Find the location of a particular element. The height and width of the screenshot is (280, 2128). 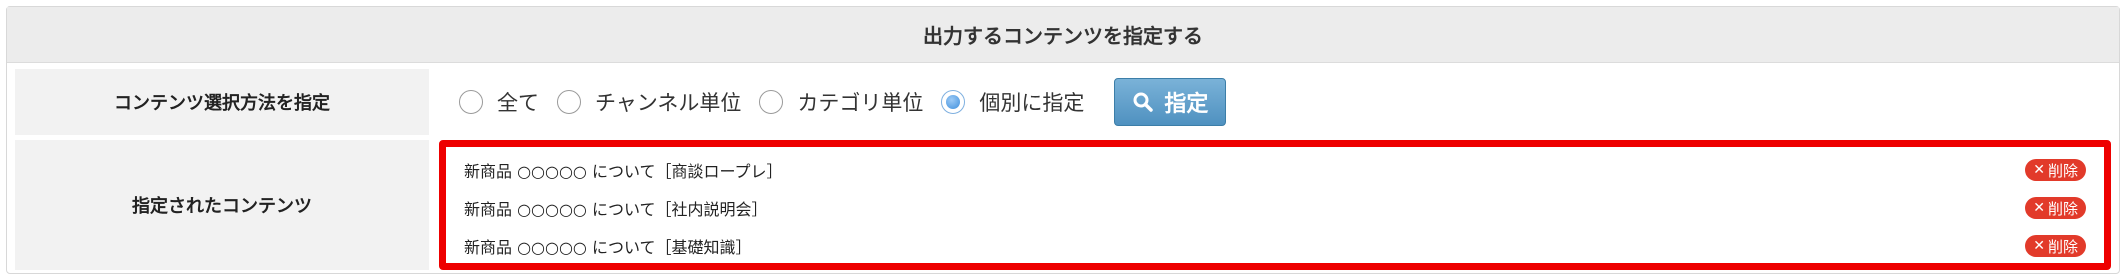

list-item: 新商品 ○○○○○ について［商談ロープレ］ ✕ 削除 is located at coordinates (1275, 170).